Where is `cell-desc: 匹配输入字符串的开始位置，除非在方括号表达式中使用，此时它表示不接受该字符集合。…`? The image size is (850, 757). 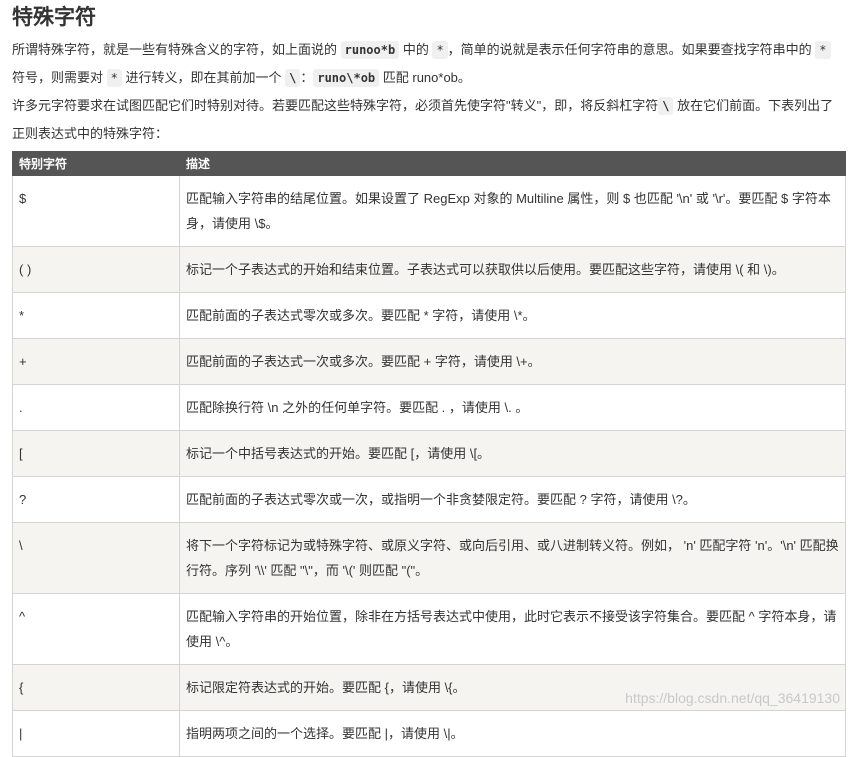
cell-desc: 匹配输入字符串的开始位置，除非在方括号表达式中使用，此时它表示不接受该字符集合。… is located at coordinates (512, 629).